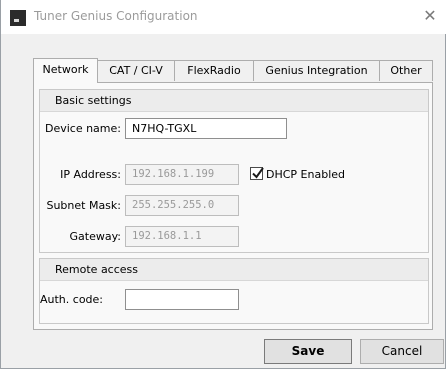  I want to click on subnet-mask-input: 255.255.255.0, so click(182, 205).